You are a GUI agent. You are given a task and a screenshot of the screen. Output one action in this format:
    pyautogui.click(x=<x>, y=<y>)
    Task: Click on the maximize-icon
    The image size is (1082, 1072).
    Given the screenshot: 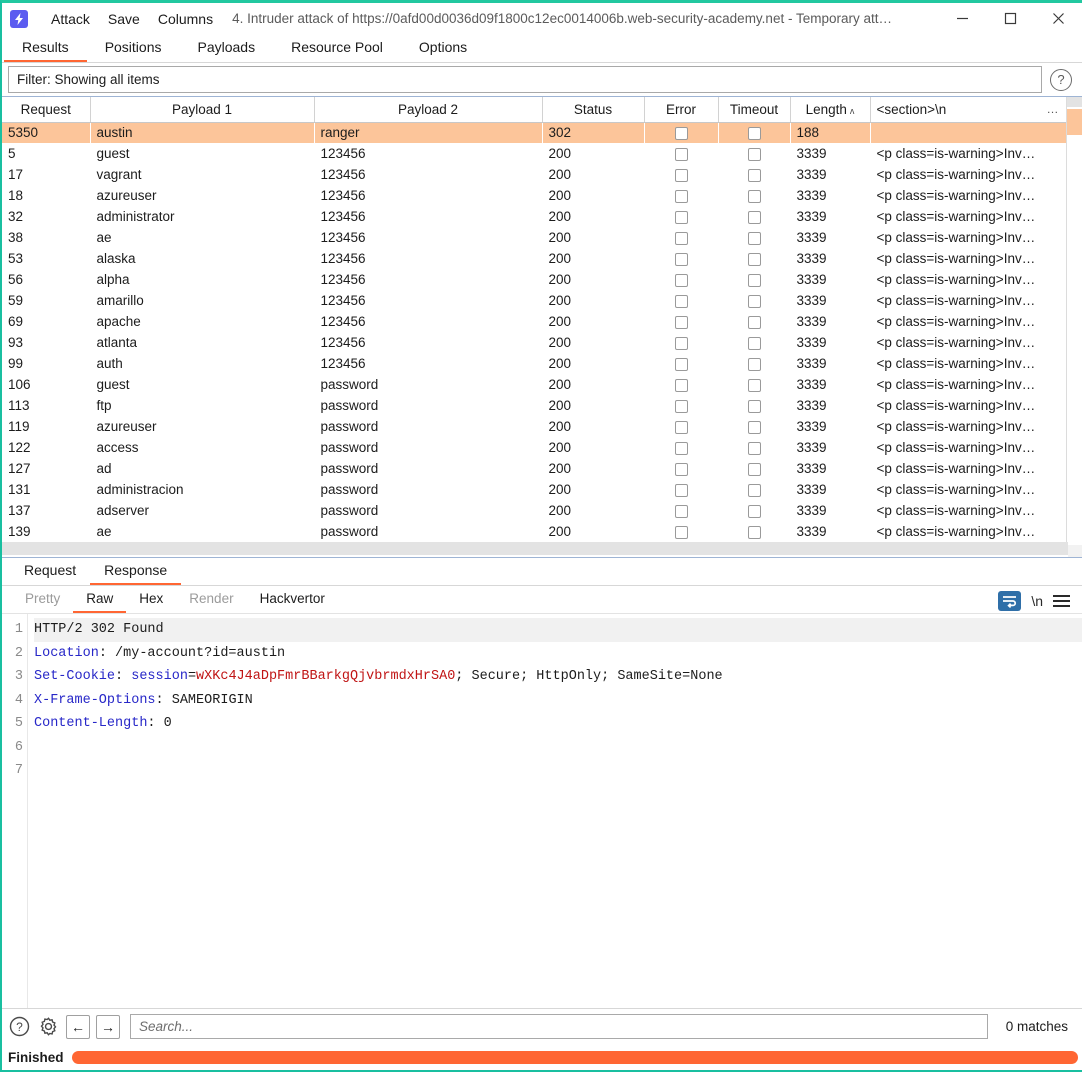 What is the action you would take?
    pyautogui.click(x=1010, y=18)
    